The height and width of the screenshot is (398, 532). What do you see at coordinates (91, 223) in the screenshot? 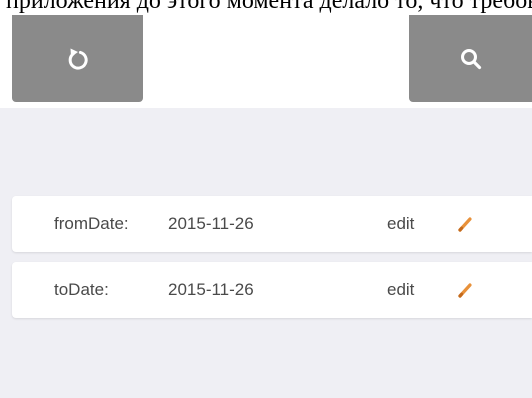
I see `param-label: fromDate:` at bounding box center [91, 223].